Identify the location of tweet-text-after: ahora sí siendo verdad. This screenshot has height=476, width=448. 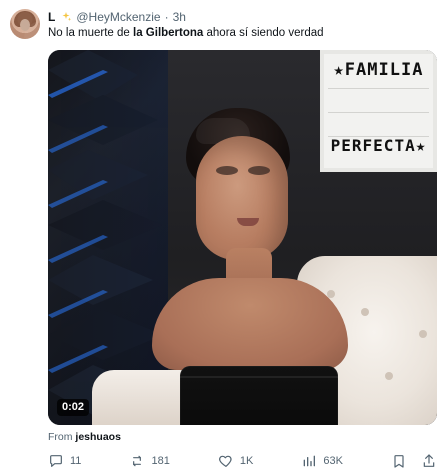
(263, 33).